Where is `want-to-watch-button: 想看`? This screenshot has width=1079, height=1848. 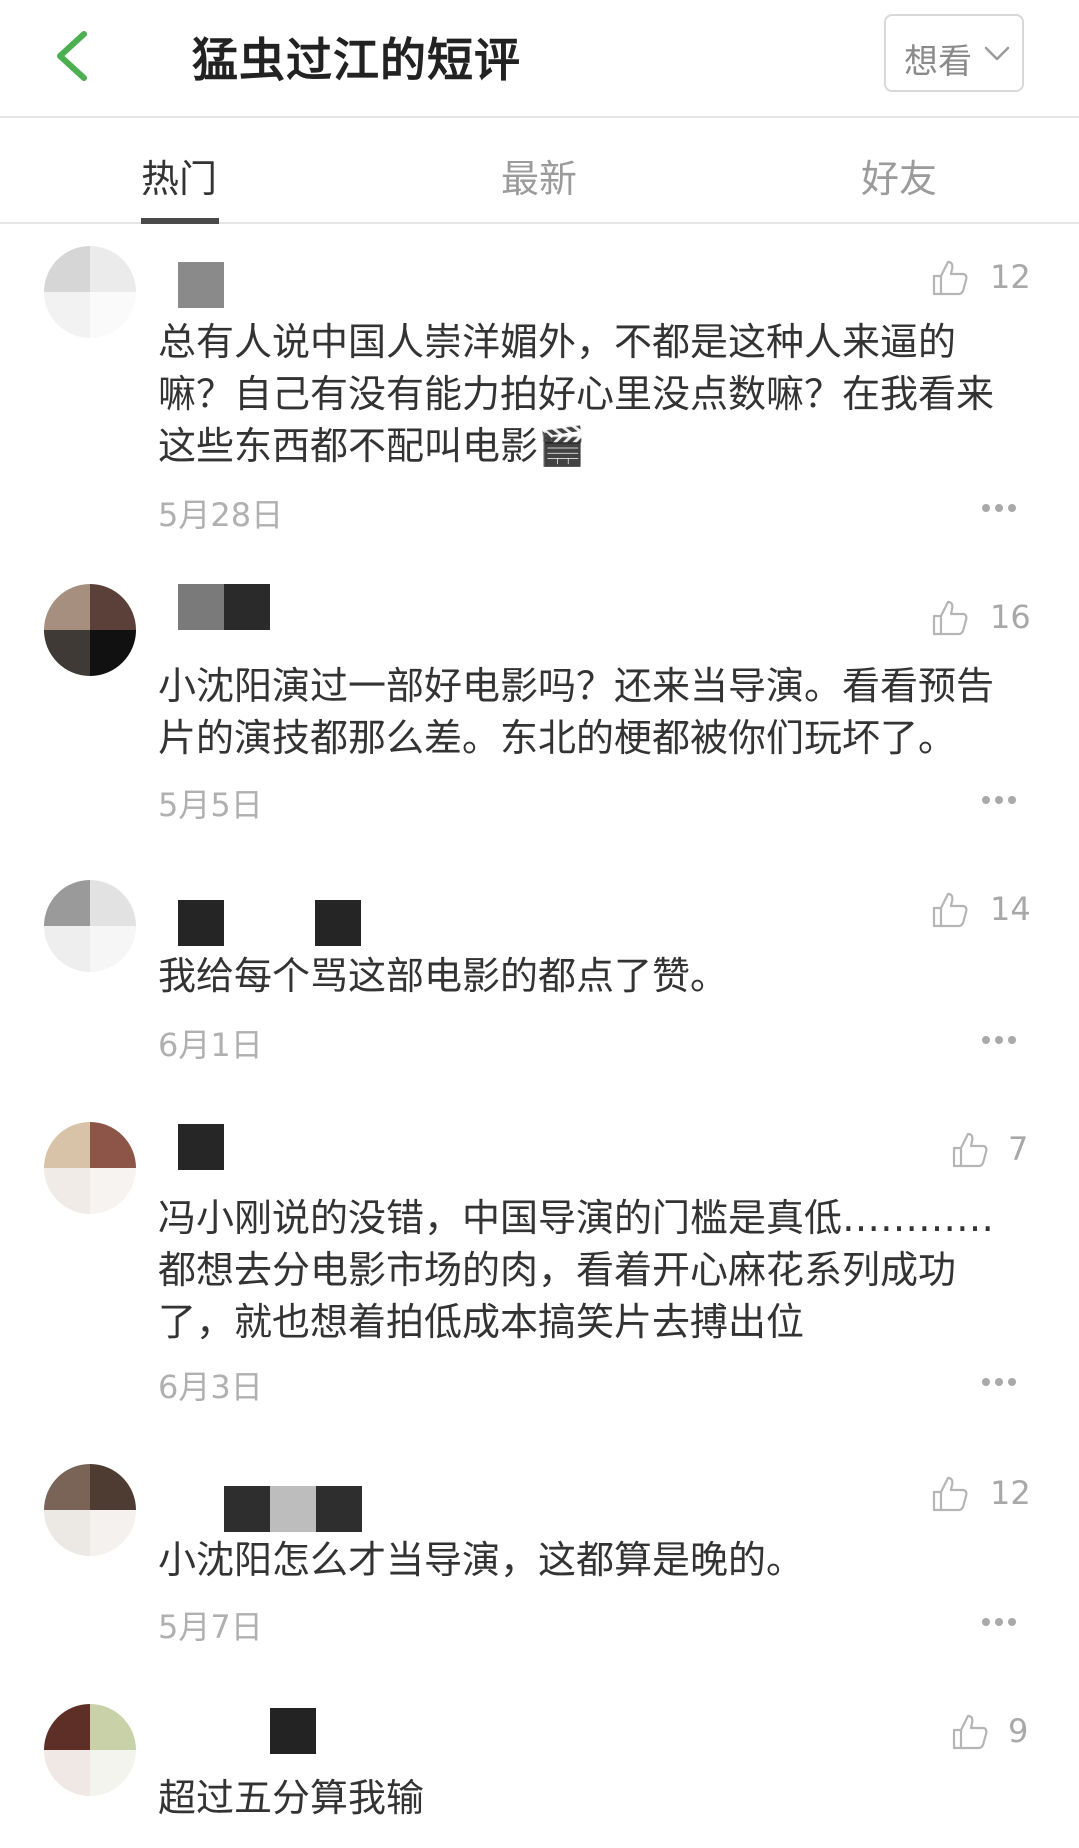
want-to-watch-button: 想看 is located at coordinates (954, 53).